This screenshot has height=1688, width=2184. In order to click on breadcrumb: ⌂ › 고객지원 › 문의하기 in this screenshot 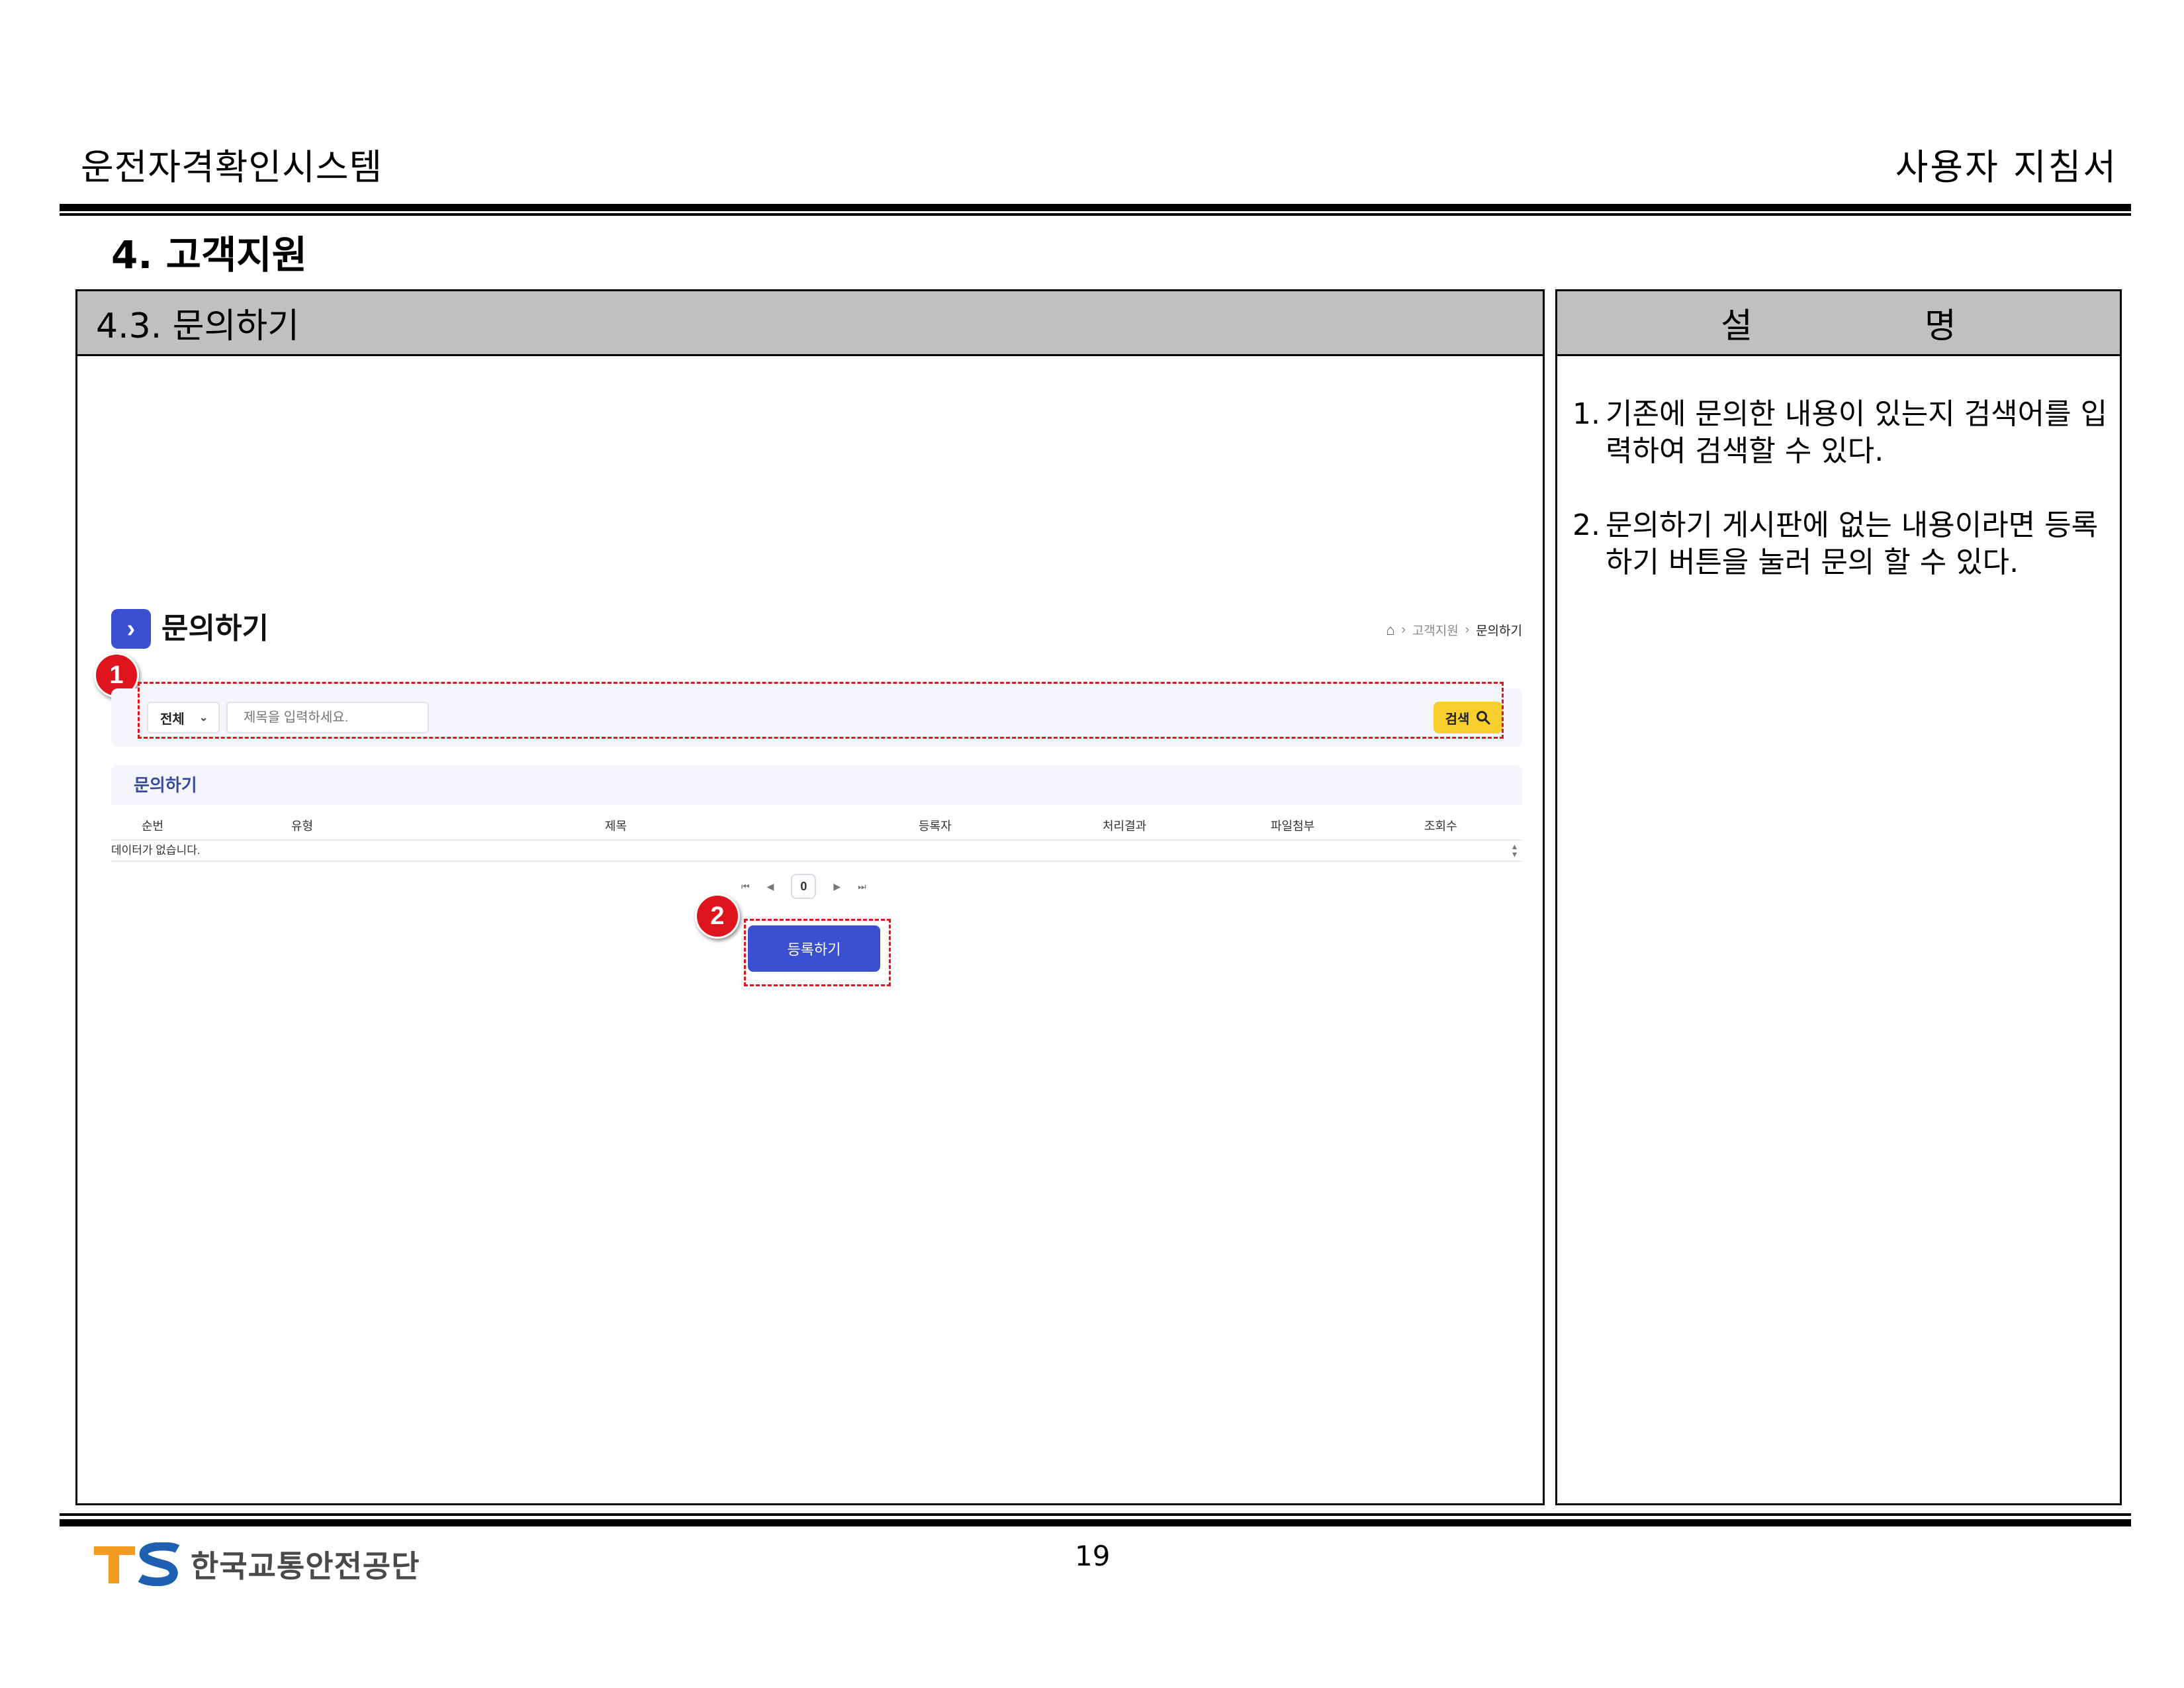, I will do `click(1454, 630)`.